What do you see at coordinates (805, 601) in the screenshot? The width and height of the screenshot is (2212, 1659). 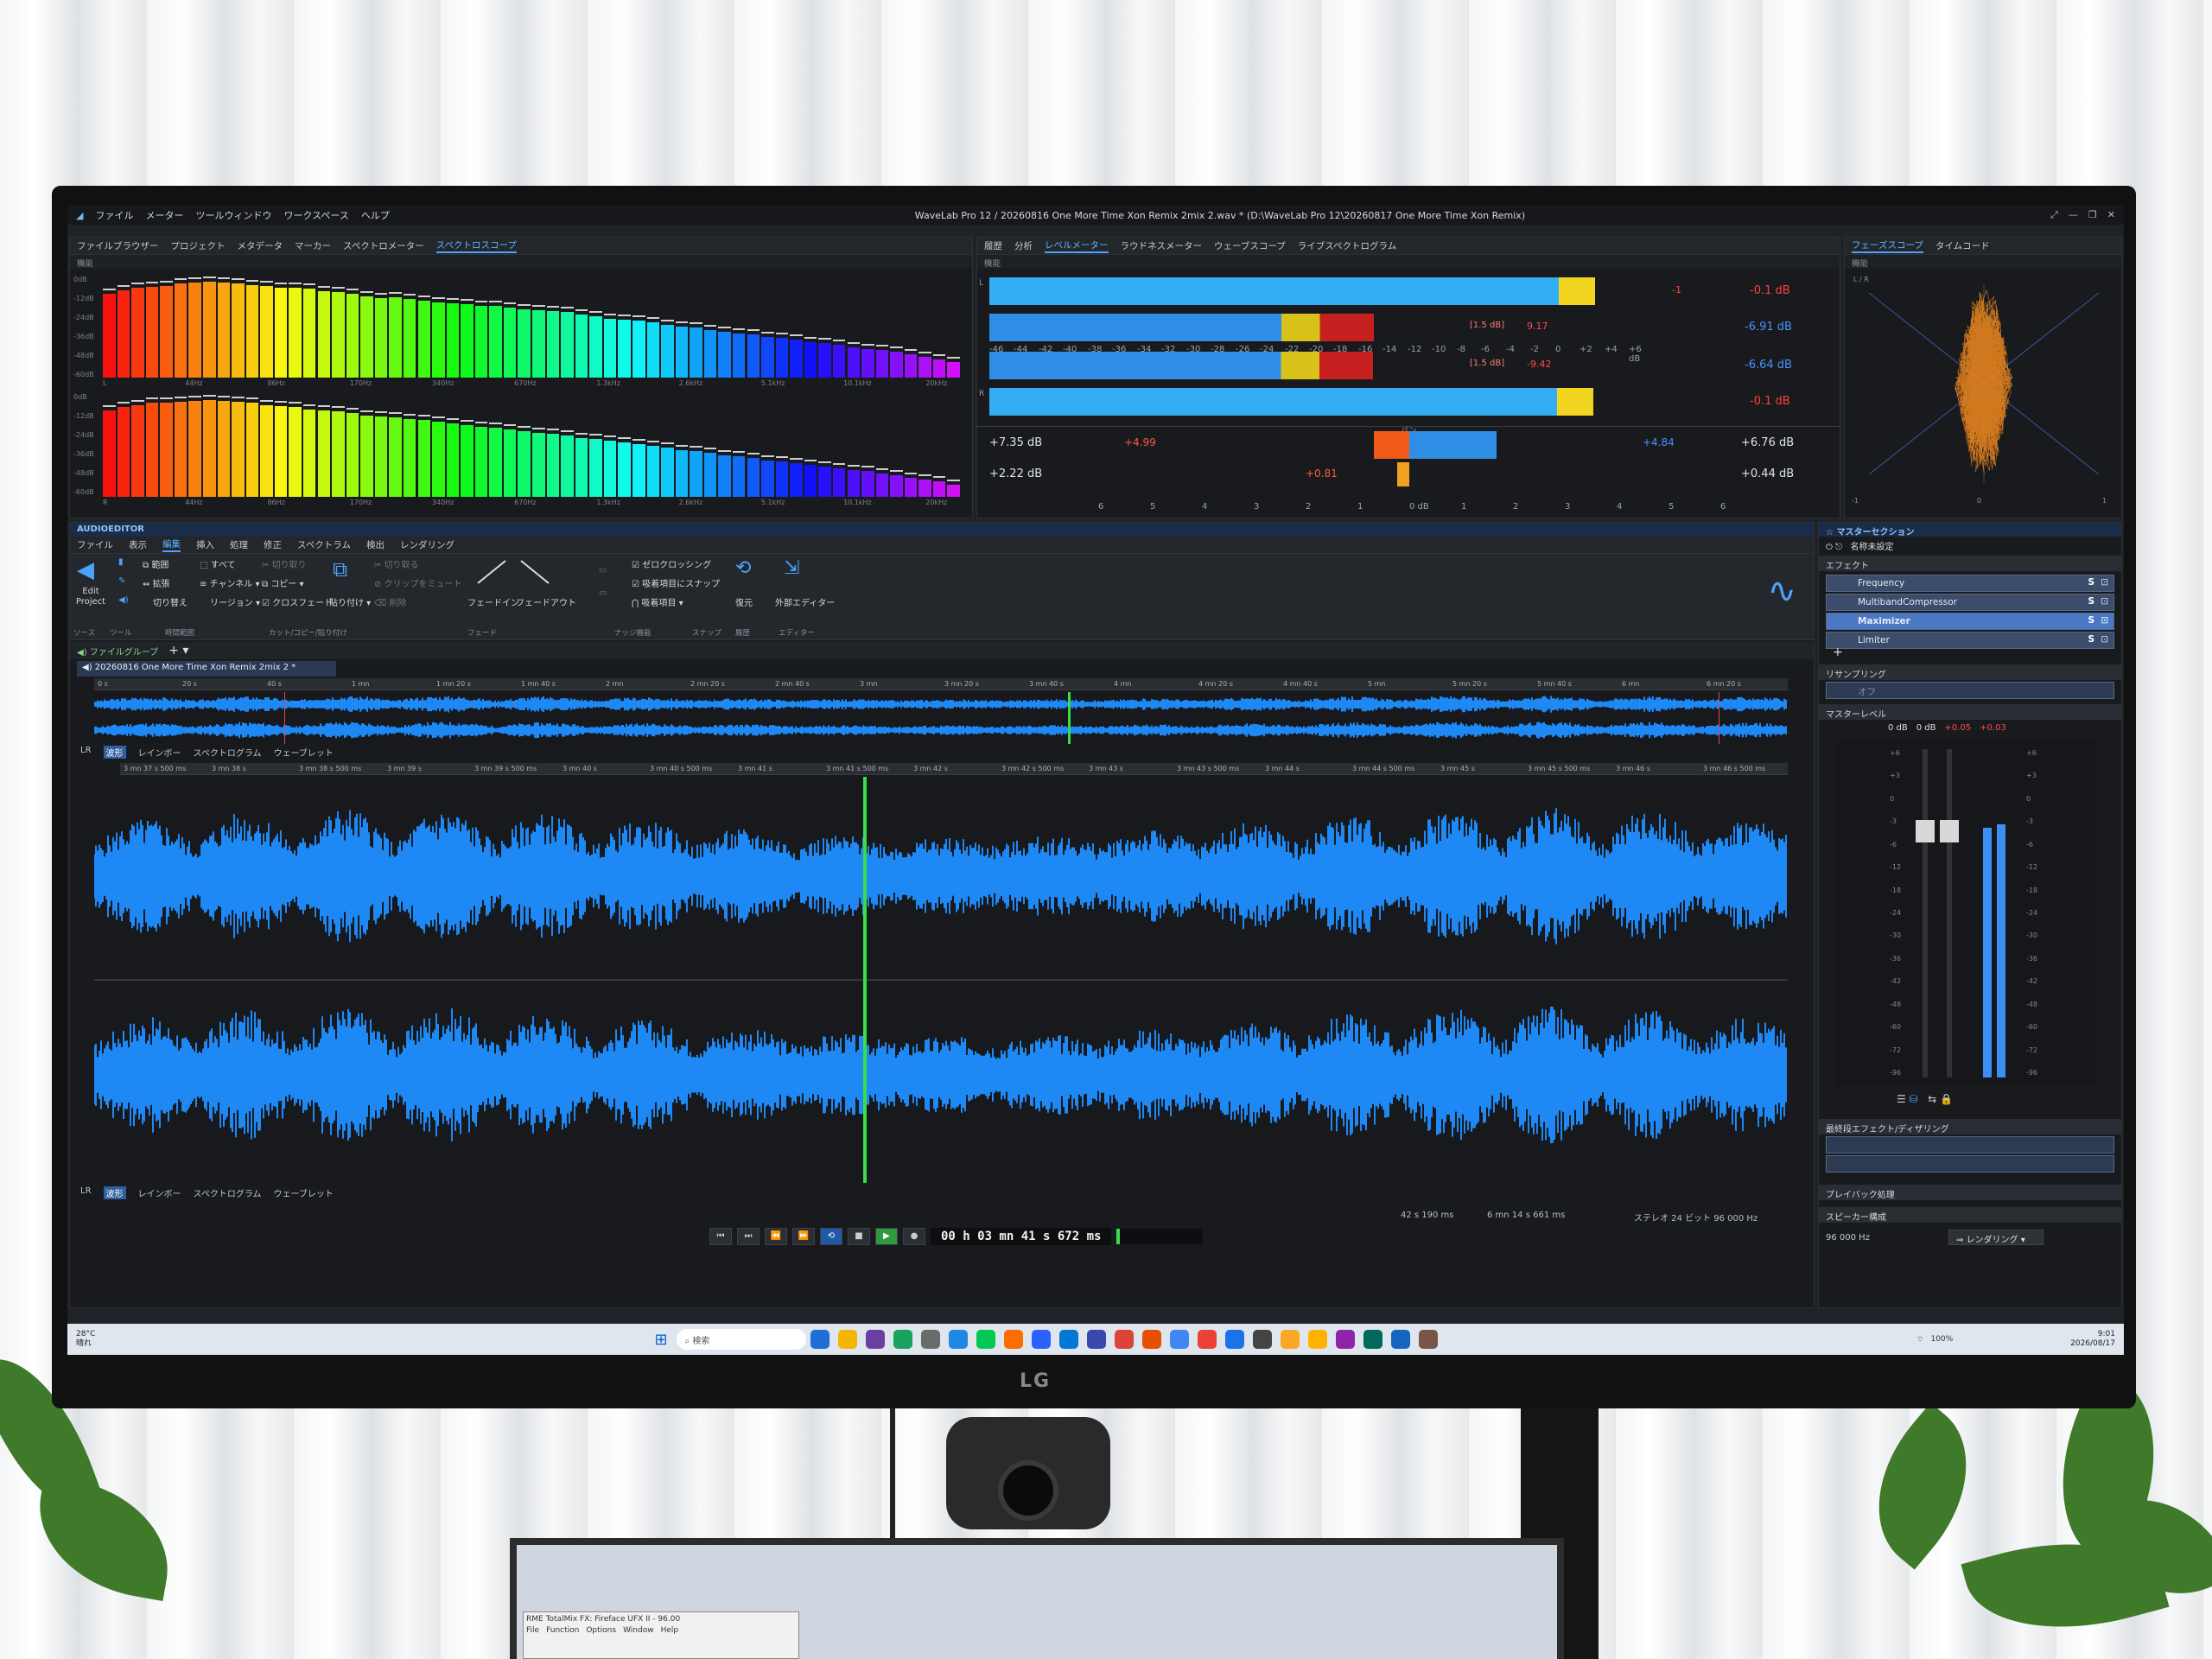 I see `external-editor-button: 外部エディター` at bounding box center [805, 601].